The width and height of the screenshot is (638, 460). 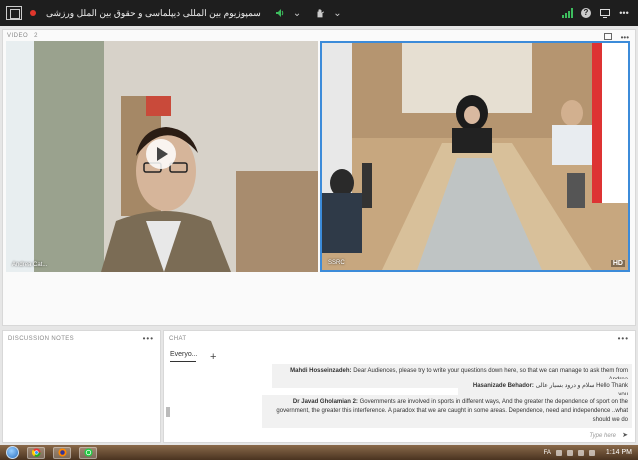 I want to click on chat-message-sender: Hasanizade Behador:, so click(x=503, y=386).